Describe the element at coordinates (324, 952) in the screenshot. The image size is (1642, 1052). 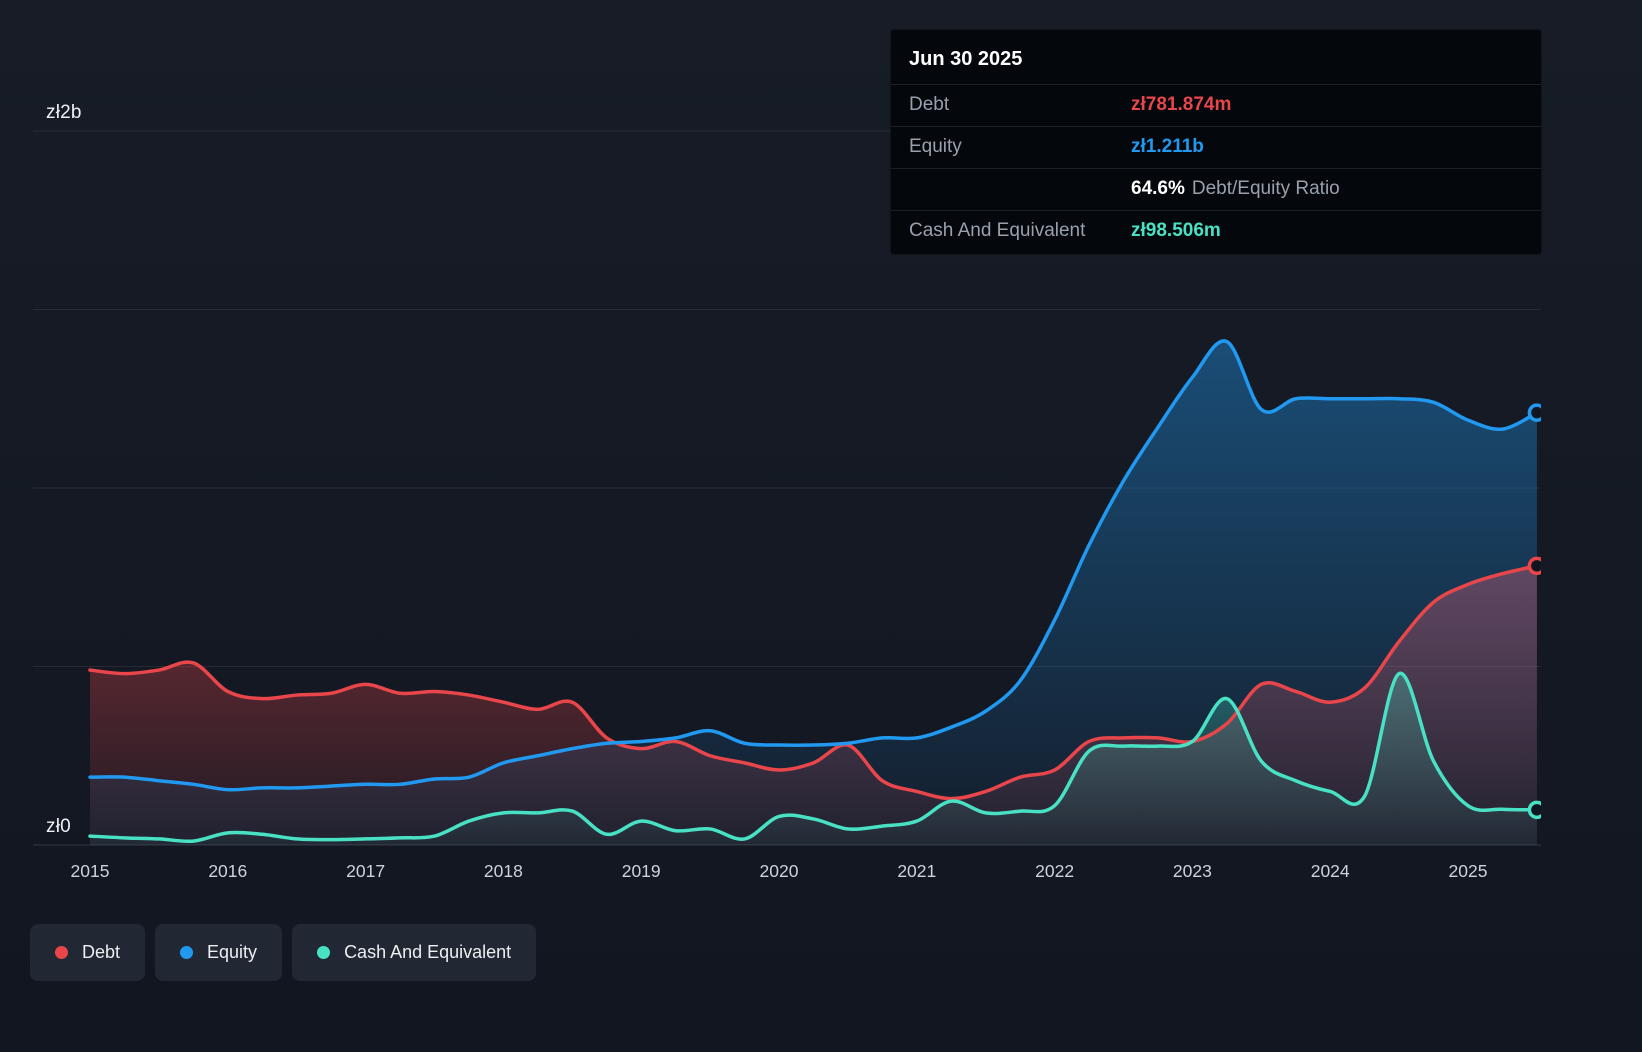
I see `cash-legend-dot-icon` at that location.